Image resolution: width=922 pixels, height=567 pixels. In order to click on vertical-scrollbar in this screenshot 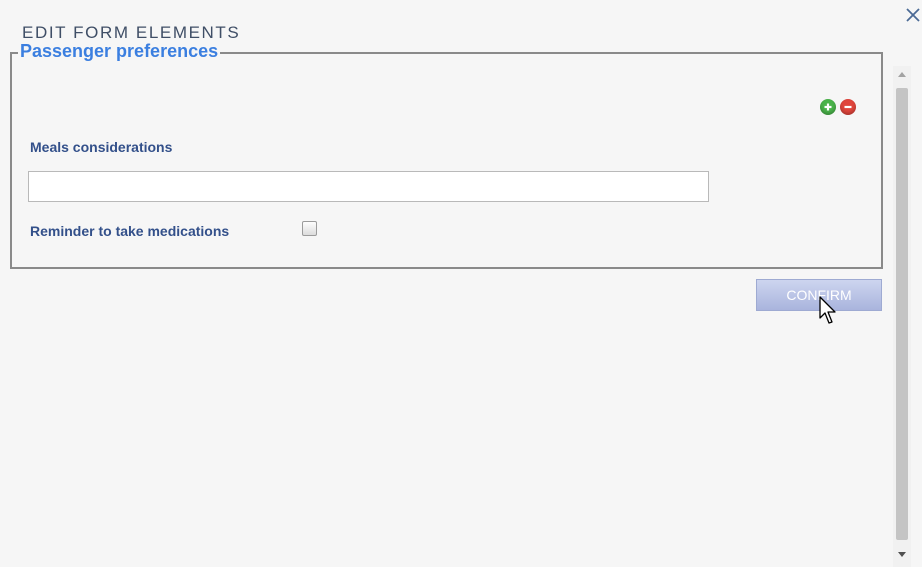, I will do `click(902, 316)`.